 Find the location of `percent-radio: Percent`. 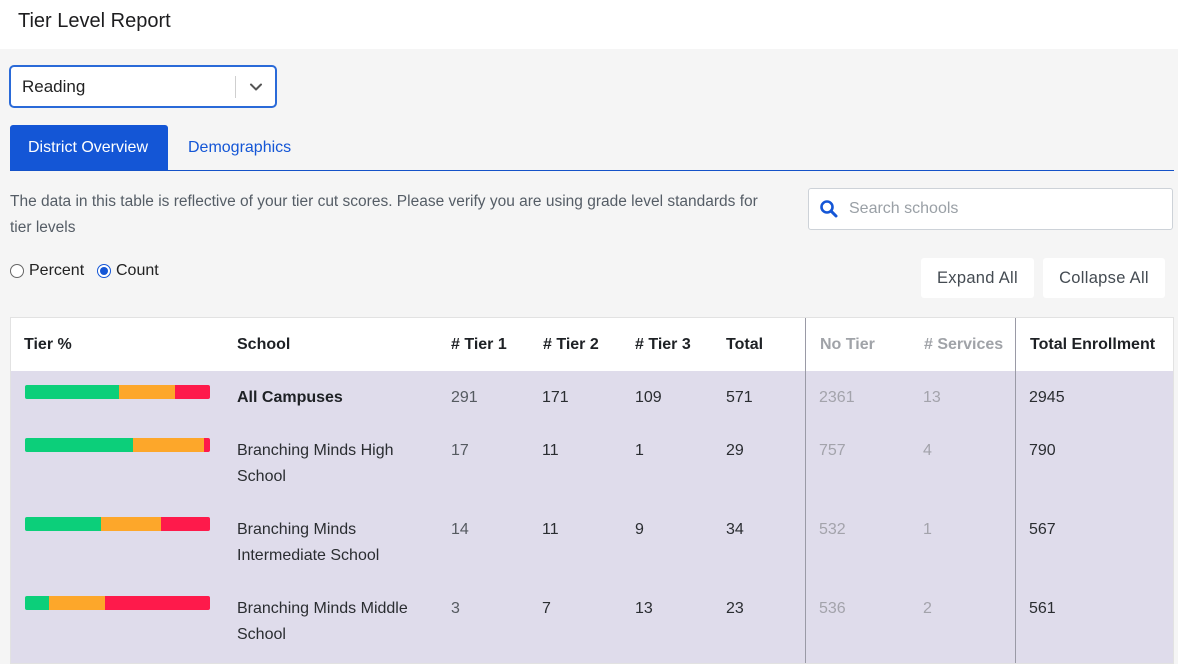

percent-radio: Percent is located at coordinates (47, 271).